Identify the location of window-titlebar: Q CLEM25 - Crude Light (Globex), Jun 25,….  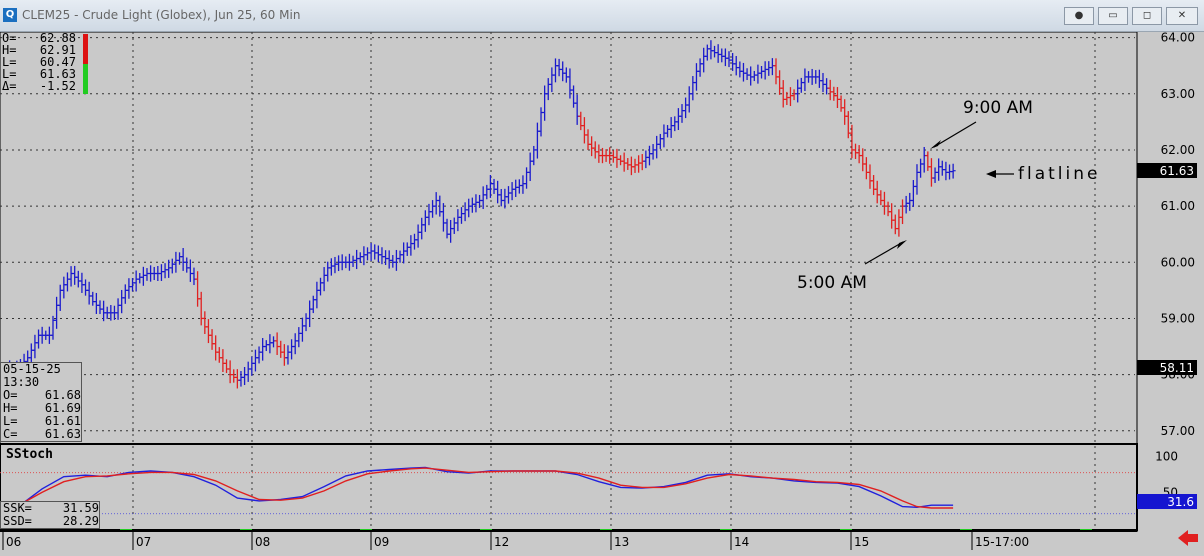
(602, 16).